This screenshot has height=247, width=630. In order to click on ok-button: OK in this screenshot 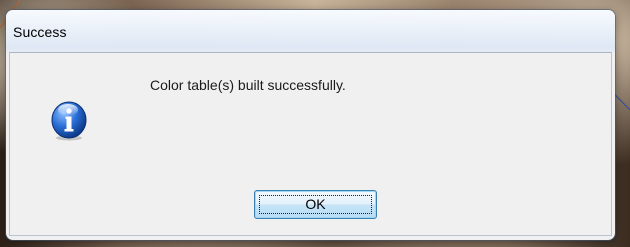, I will do `click(315, 204)`.